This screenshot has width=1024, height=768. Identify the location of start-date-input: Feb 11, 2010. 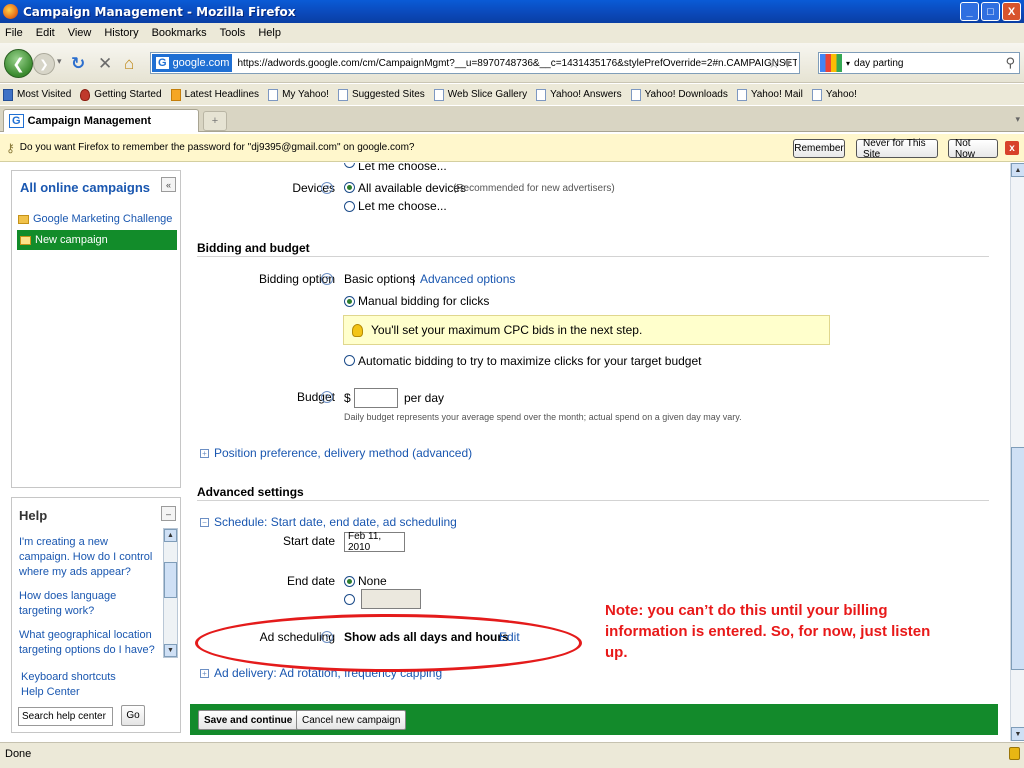
(374, 542).